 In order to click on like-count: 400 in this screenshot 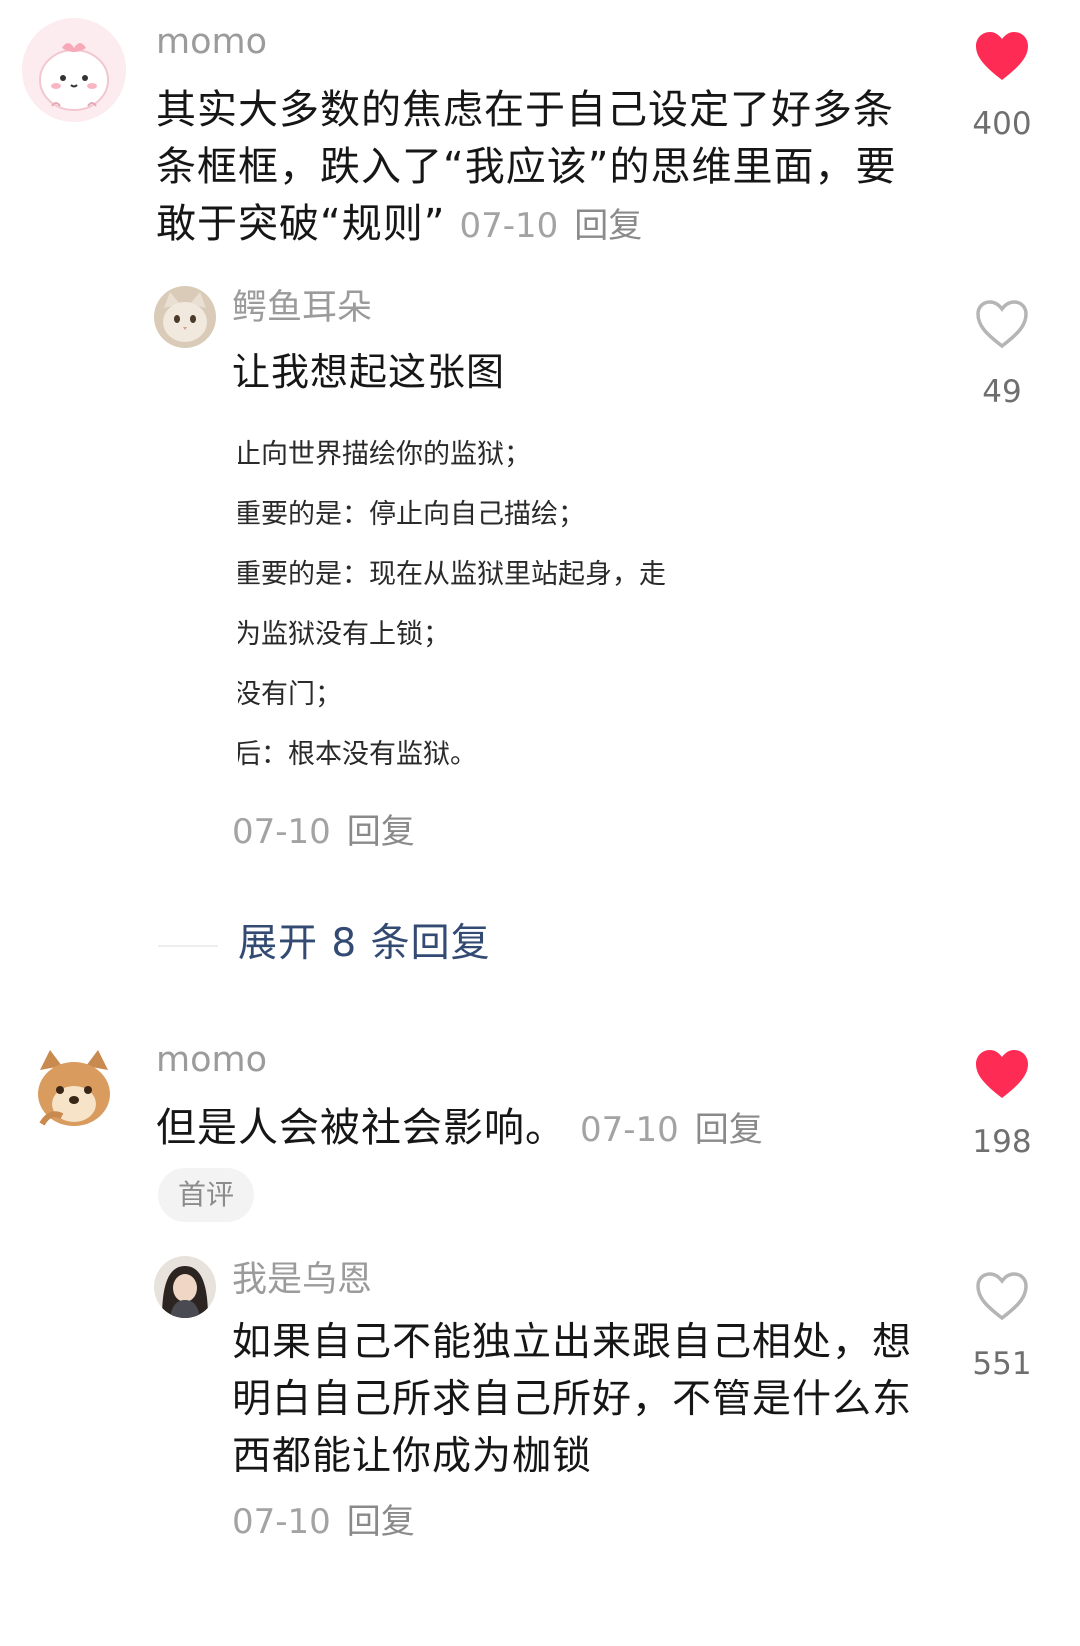, I will do `click(1002, 124)`.